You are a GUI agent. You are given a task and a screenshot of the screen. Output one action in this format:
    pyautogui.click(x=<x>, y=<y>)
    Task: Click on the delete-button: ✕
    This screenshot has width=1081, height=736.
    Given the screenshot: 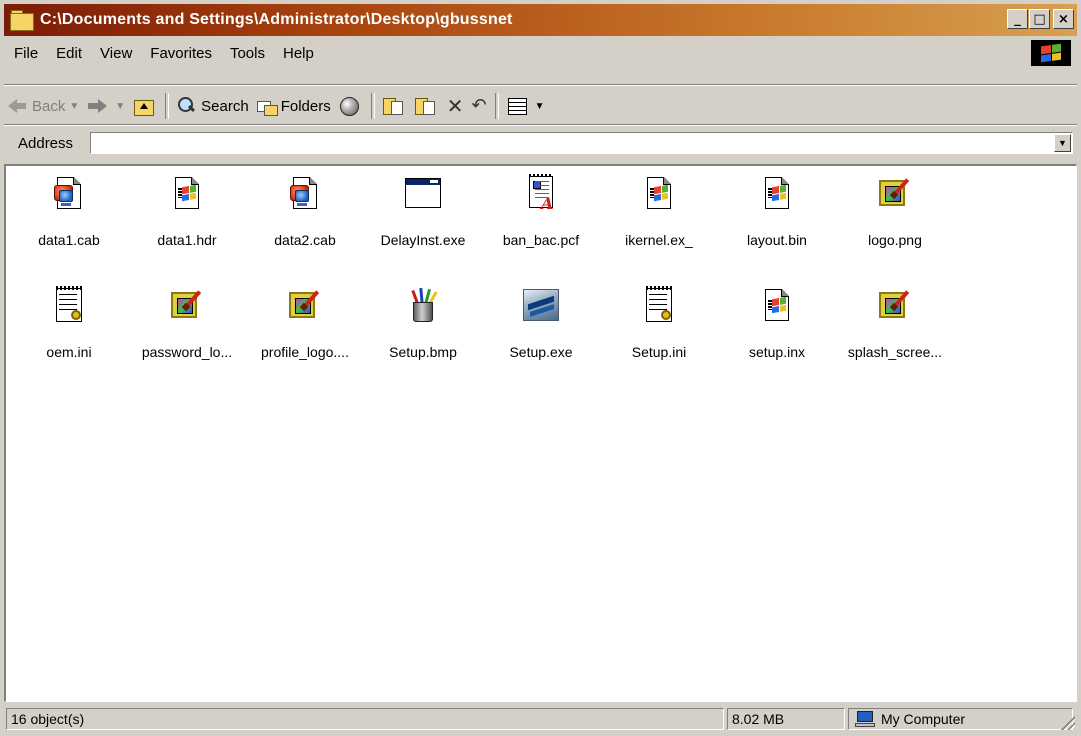 What is the action you would take?
    pyautogui.click(x=455, y=106)
    